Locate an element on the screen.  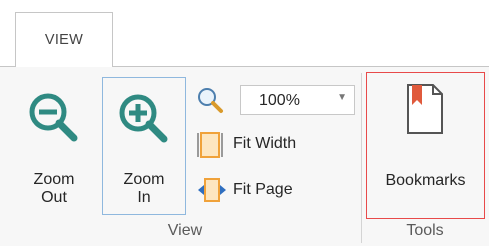
zoom-in-icon is located at coordinates (143, 118).